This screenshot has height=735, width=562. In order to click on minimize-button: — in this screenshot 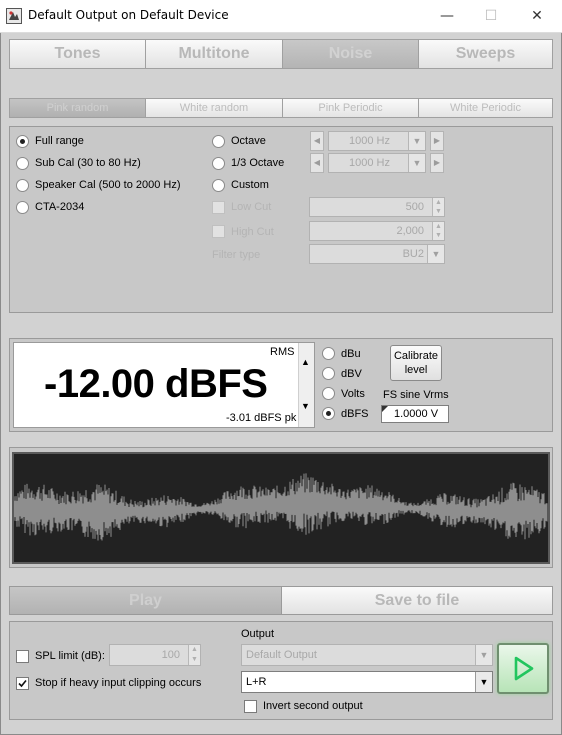, I will do `click(447, 16)`.